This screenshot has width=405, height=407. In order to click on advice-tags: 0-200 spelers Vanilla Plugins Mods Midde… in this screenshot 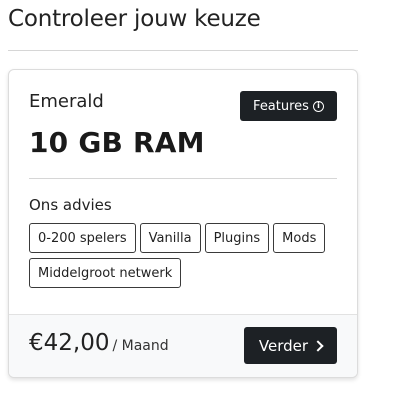, I will do `click(184, 255)`.